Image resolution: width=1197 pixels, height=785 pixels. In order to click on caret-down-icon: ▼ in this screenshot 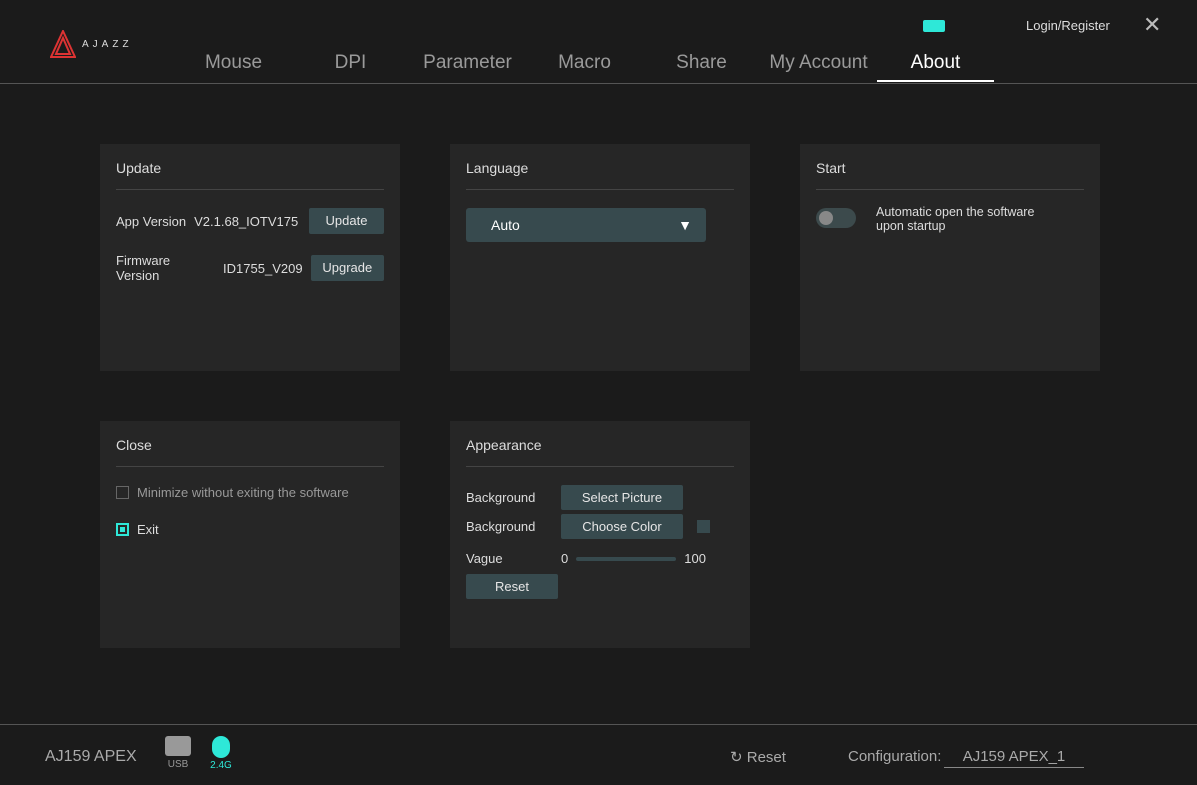, I will do `click(685, 225)`.